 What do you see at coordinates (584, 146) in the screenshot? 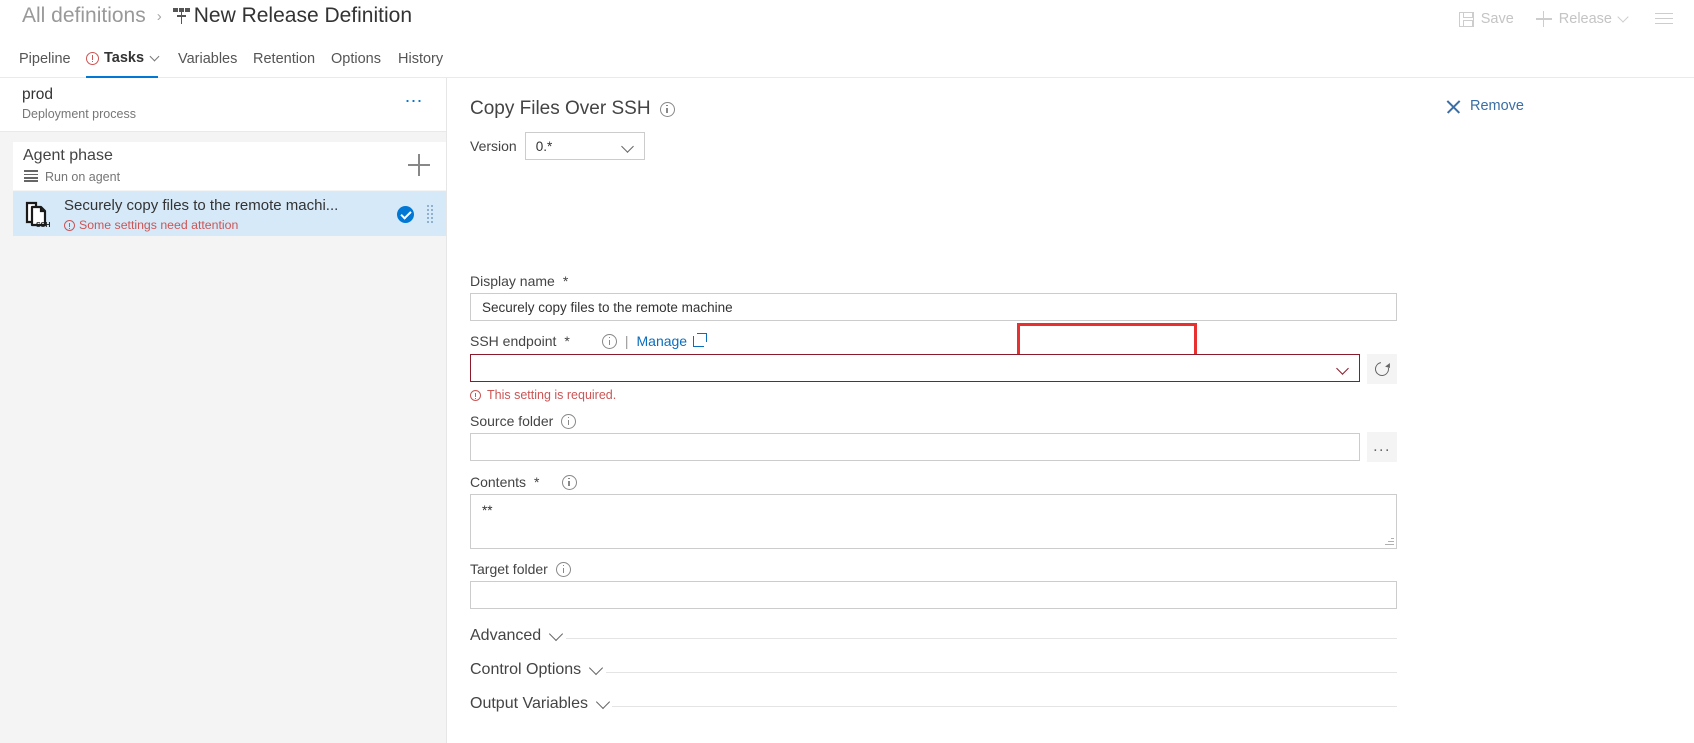
I see `version-select: 0.*` at bounding box center [584, 146].